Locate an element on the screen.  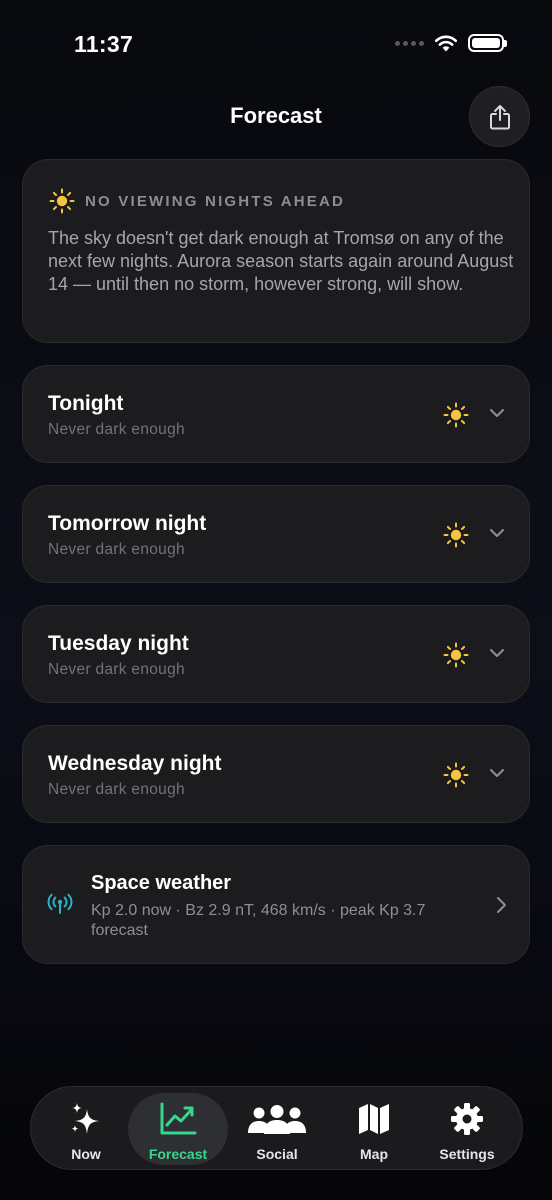
share-button is located at coordinates (499, 116).